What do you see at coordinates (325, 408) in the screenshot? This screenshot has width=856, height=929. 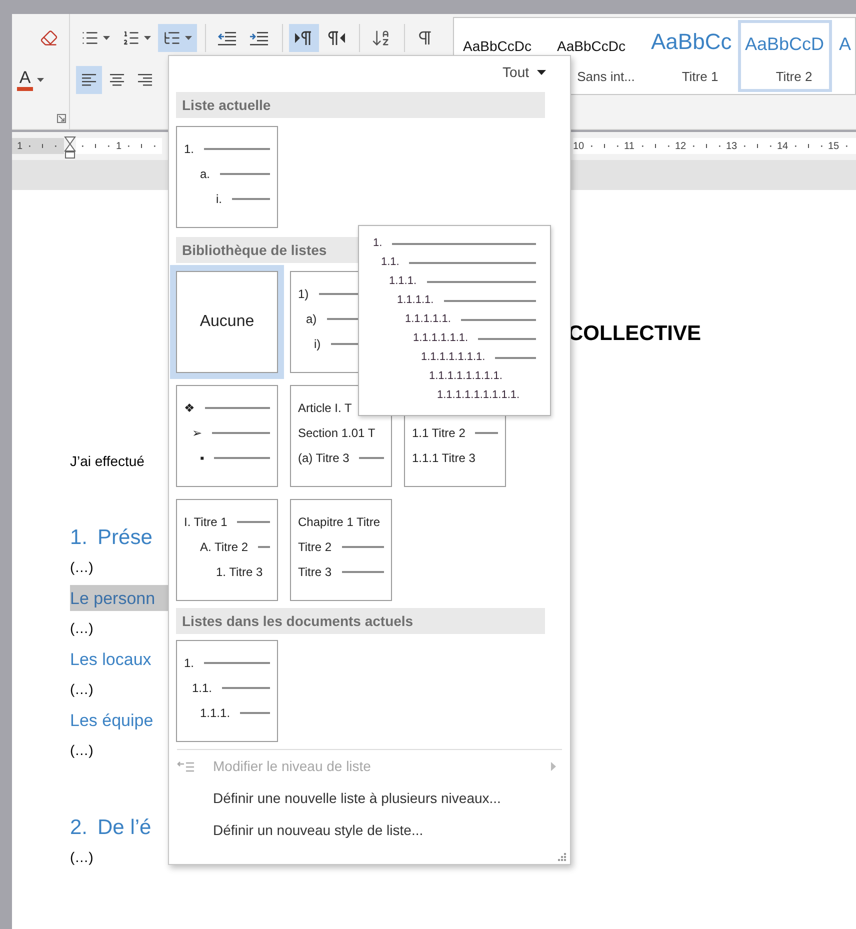 I see `list-level-label: Article I. T` at bounding box center [325, 408].